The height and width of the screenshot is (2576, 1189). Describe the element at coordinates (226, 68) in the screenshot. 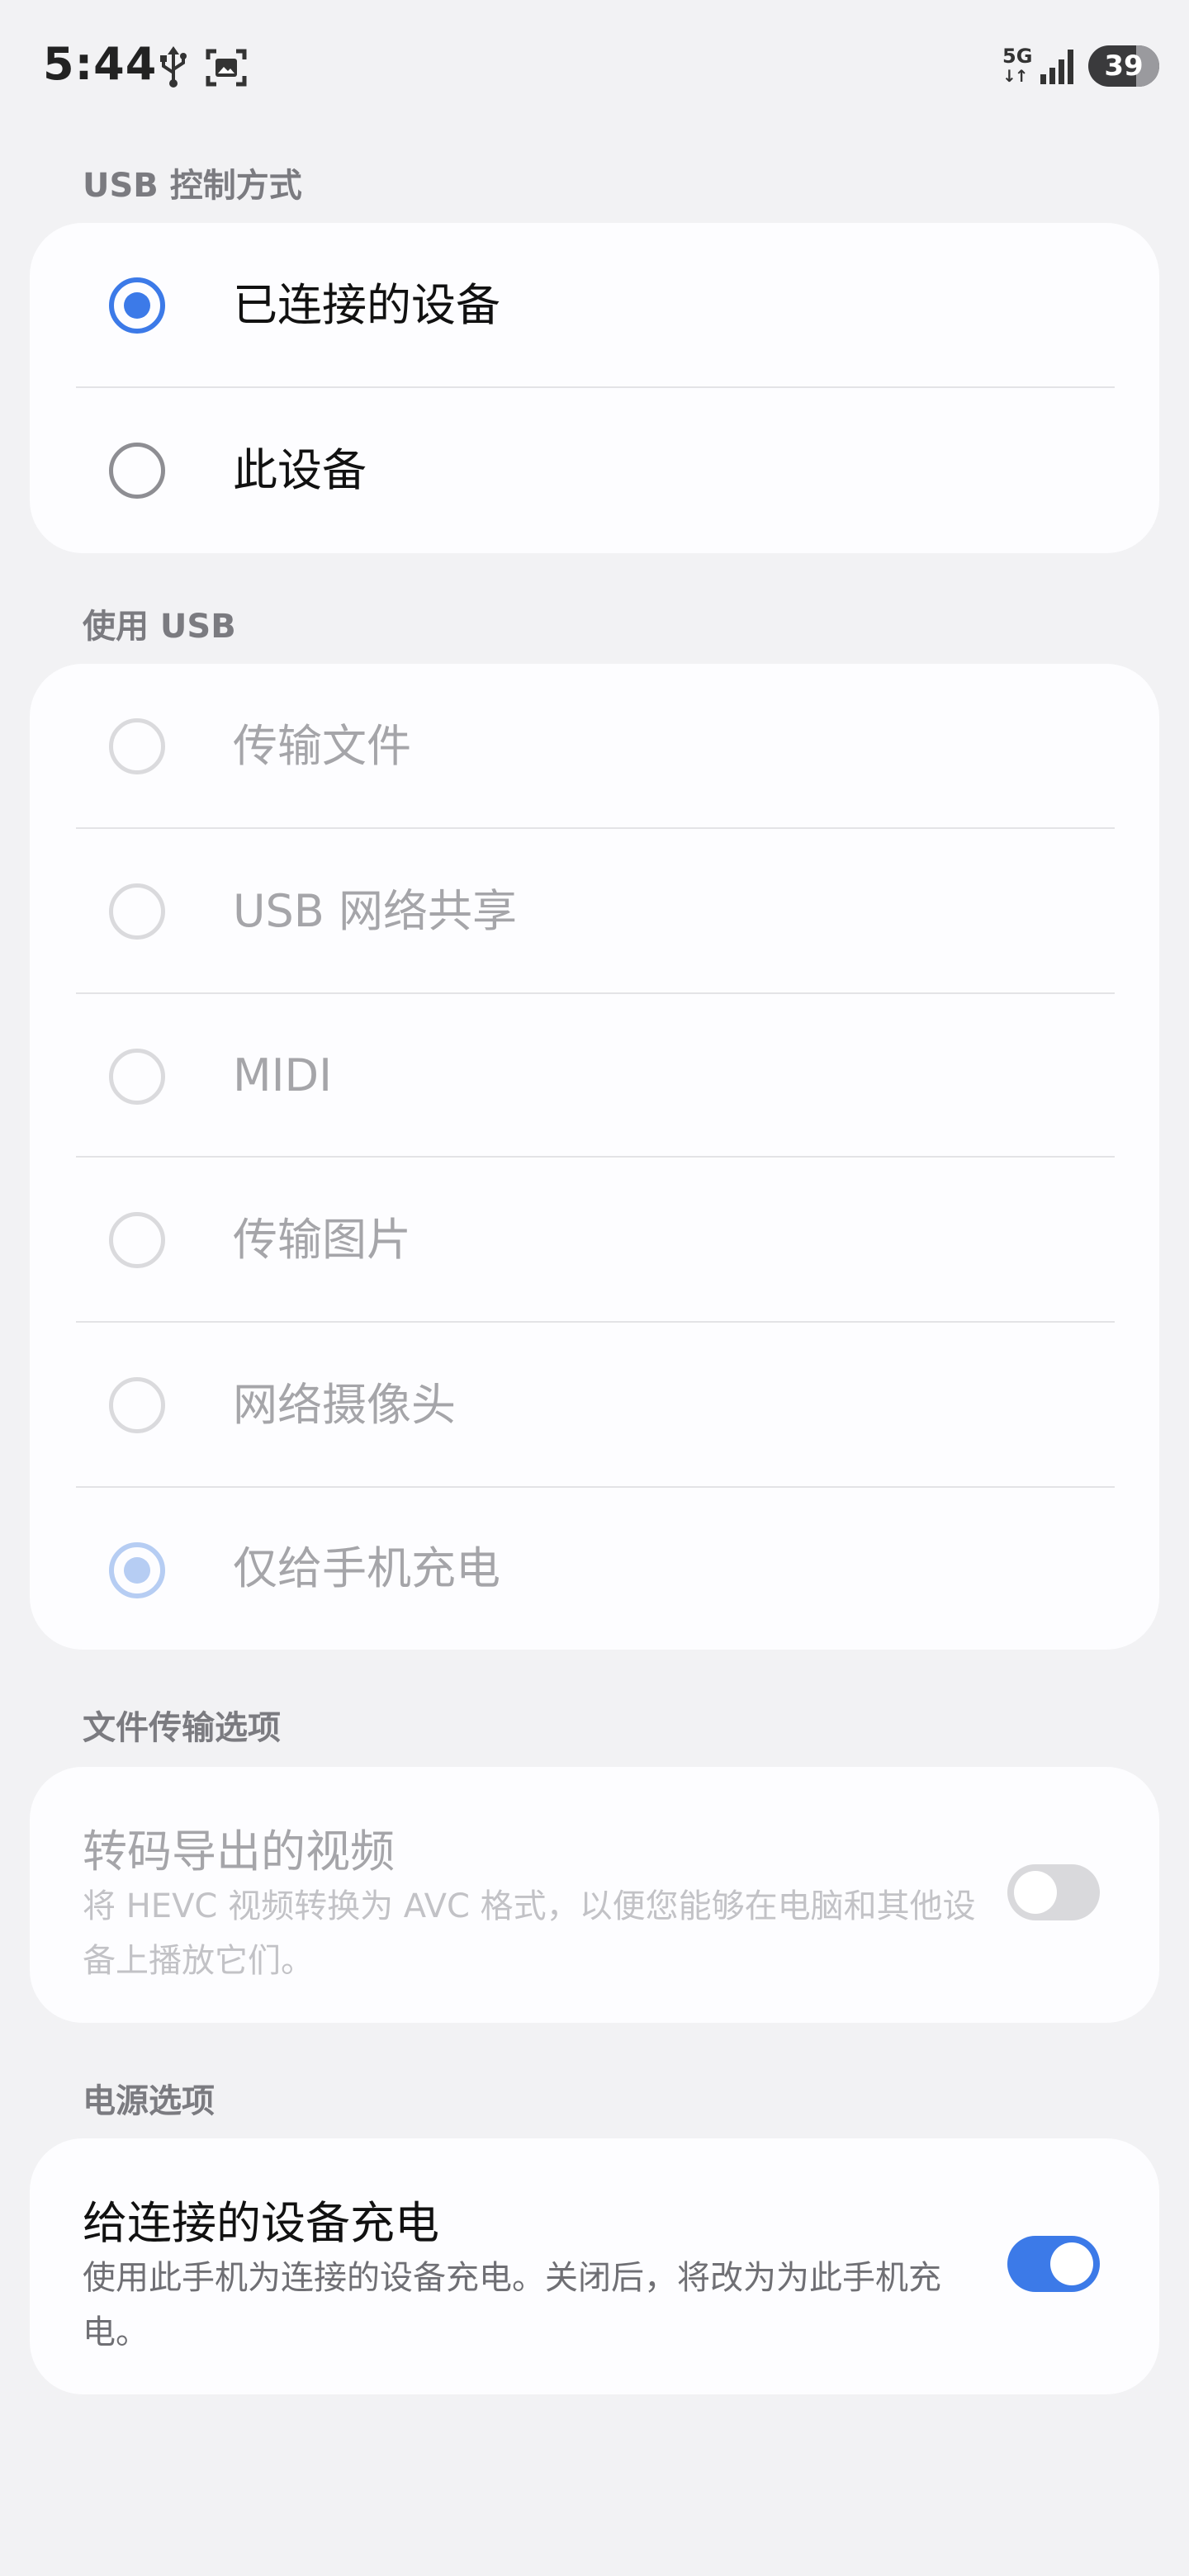

I see `screenshot-icon` at that location.